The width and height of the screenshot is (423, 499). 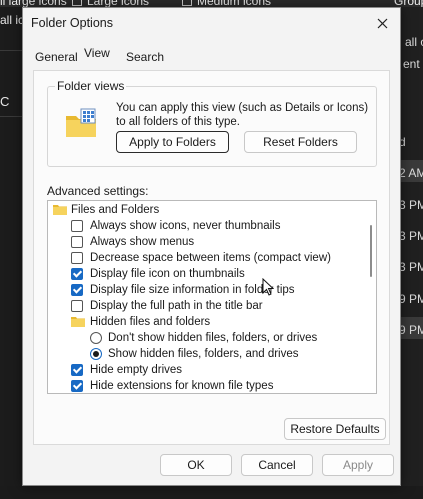 I want to click on explorer-file-list, so click(x=412, y=253).